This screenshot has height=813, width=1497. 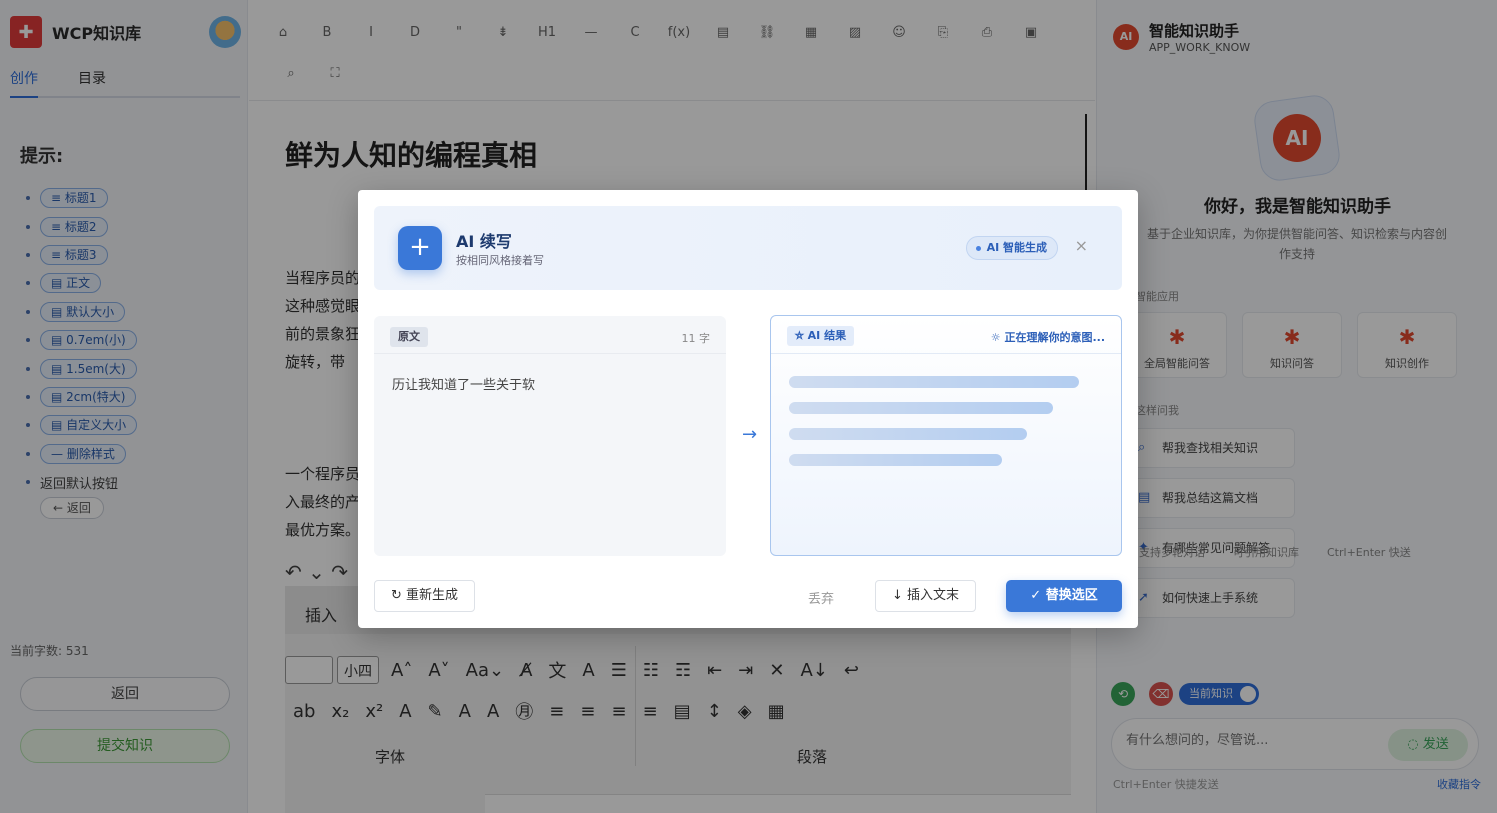 What do you see at coordinates (1081, 245) in the screenshot?
I see `close-icon: ×` at bounding box center [1081, 245].